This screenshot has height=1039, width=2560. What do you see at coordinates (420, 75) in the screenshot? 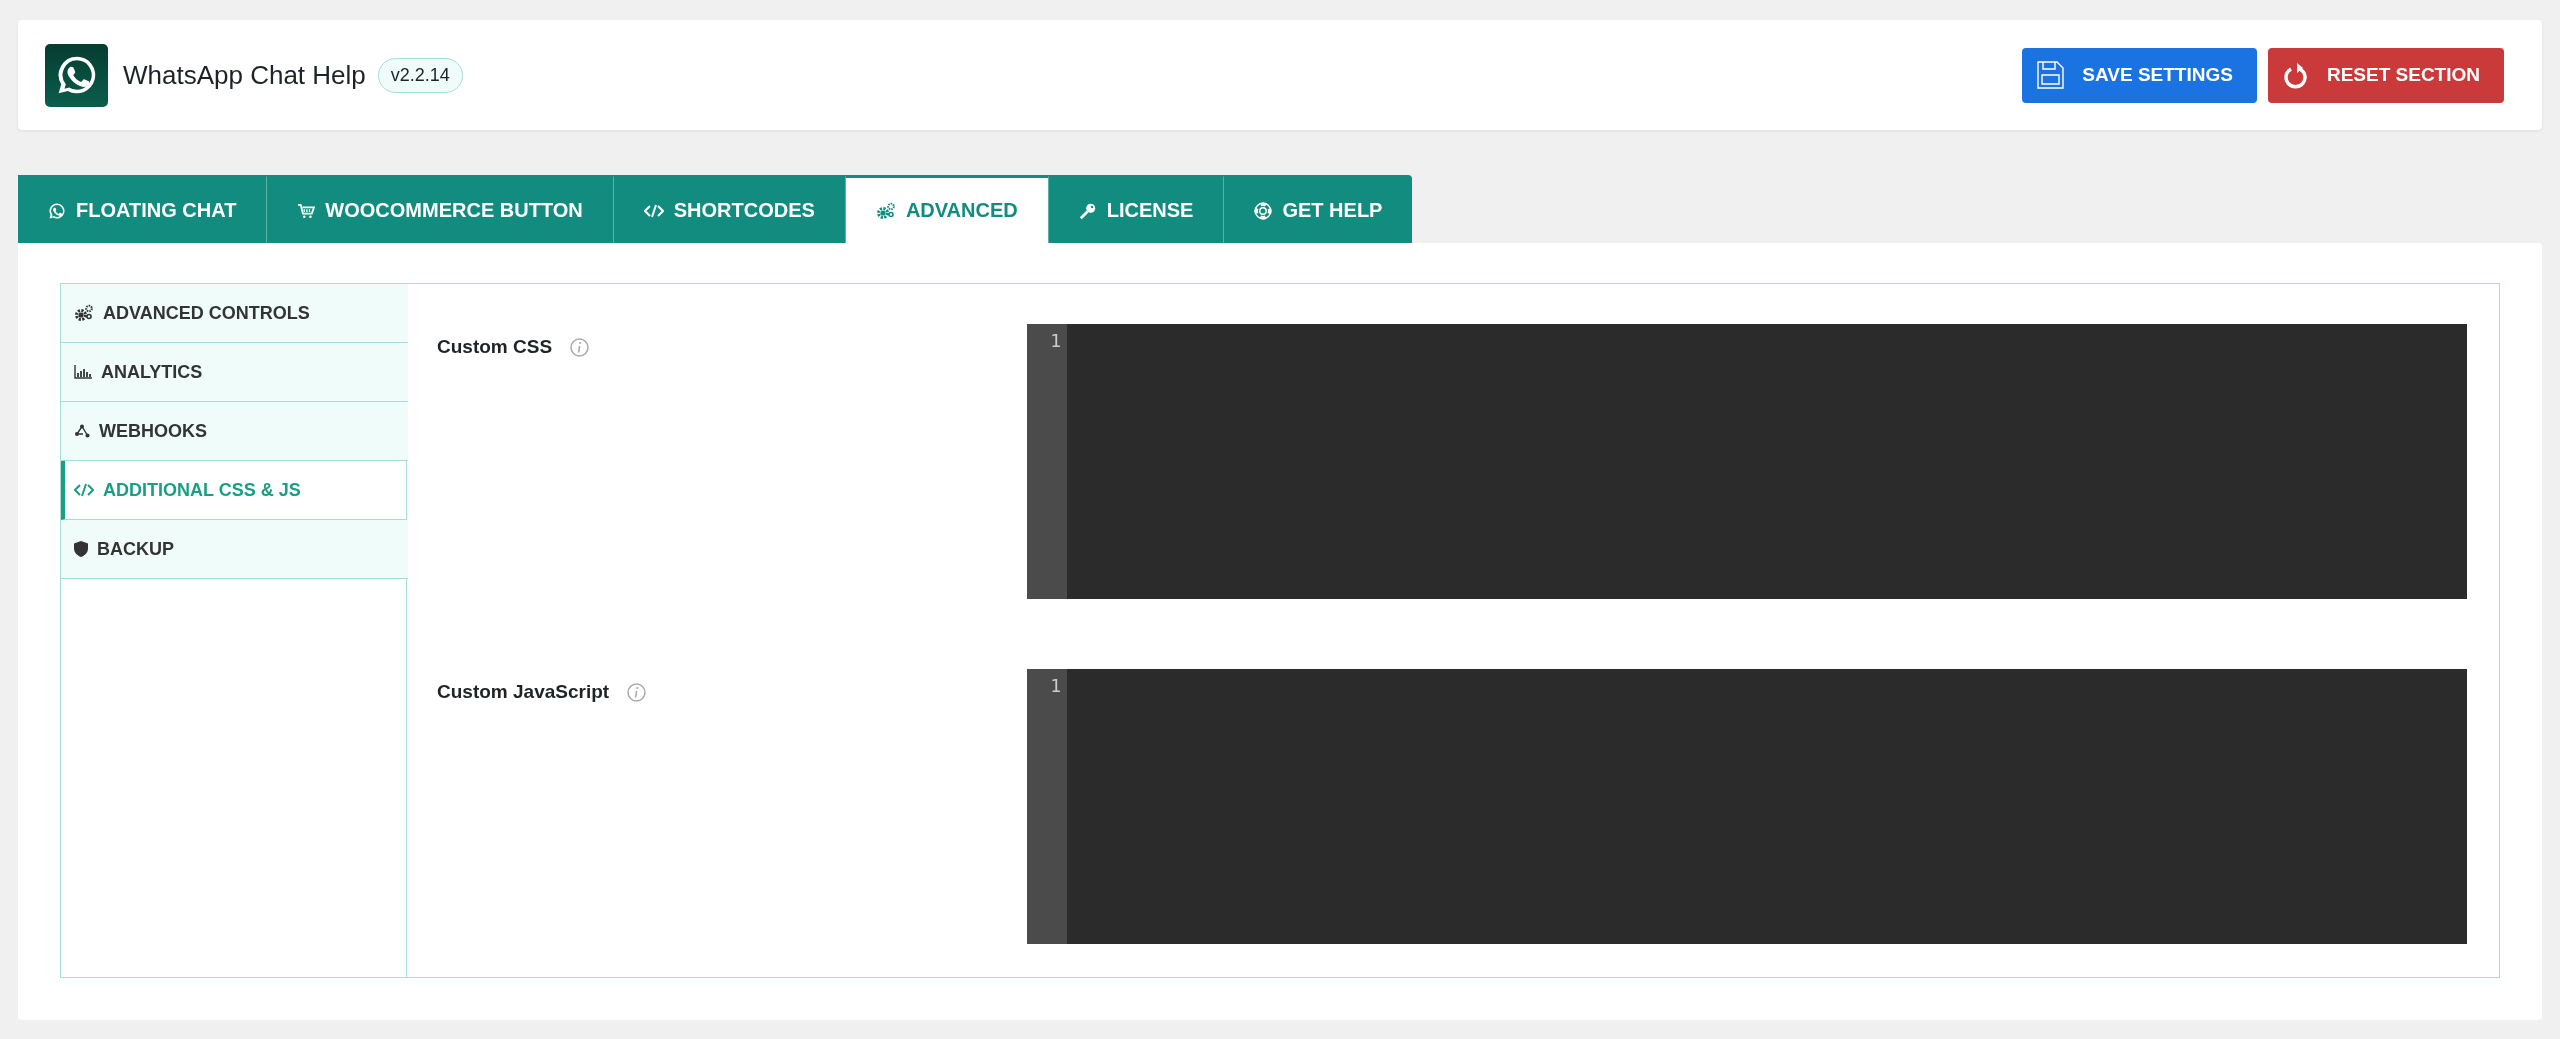
I see `version-badge: v2.2.14` at bounding box center [420, 75].